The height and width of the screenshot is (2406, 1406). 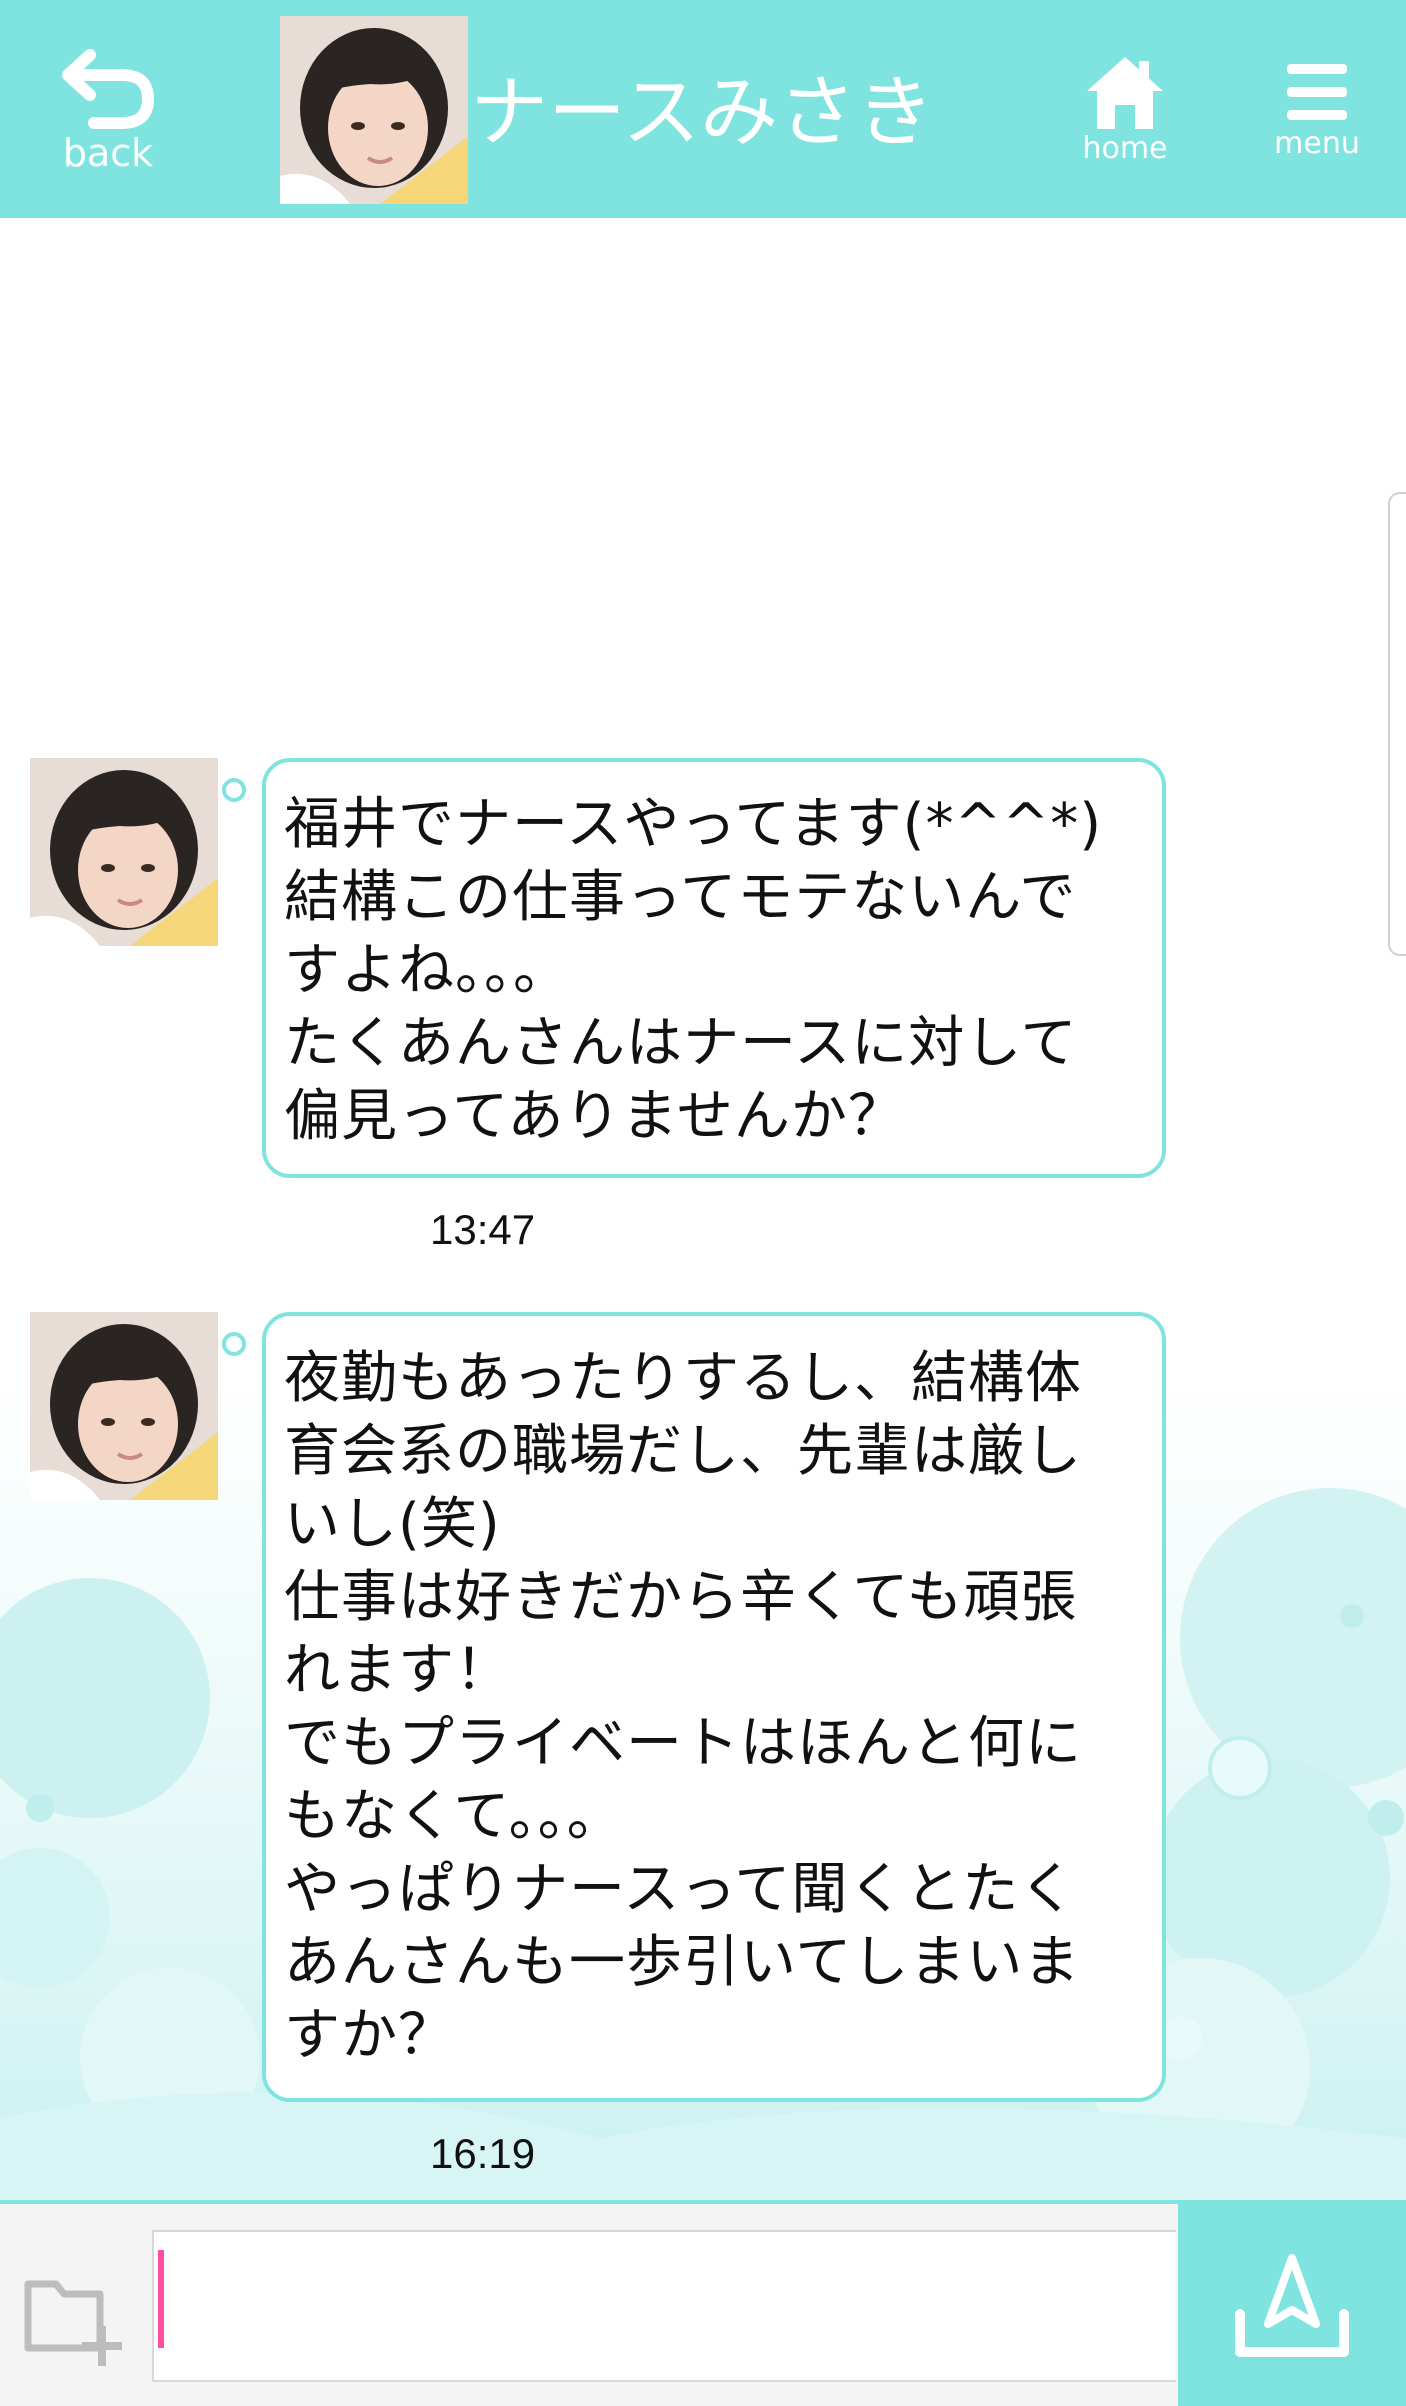 I want to click on send-button, so click(x=1292, y=2305).